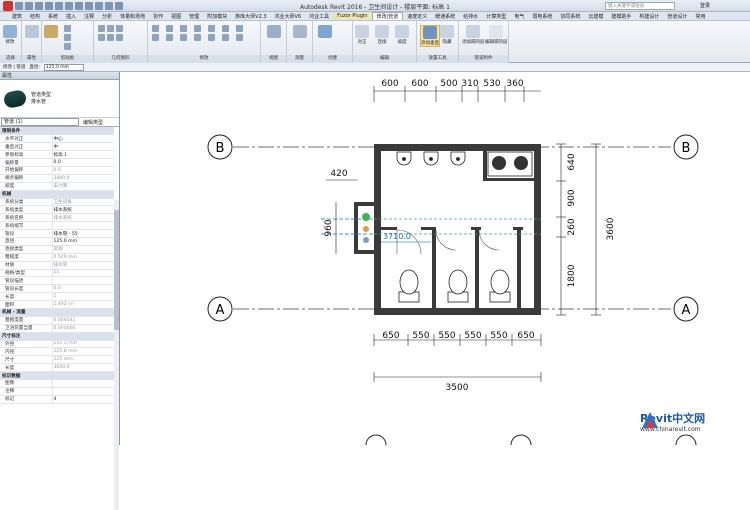 This screenshot has height=510, width=750. Describe the element at coordinates (570, 16) in the screenshot. I see `tab-22: 协同系统` at that location.